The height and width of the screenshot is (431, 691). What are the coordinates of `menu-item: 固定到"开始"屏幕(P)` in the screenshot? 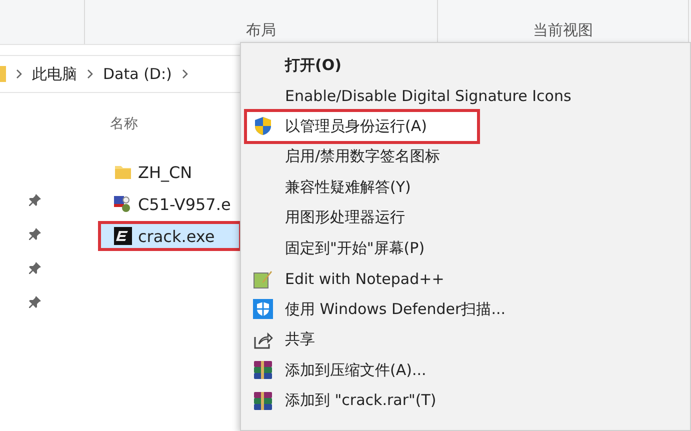 It's located at (457, 248).